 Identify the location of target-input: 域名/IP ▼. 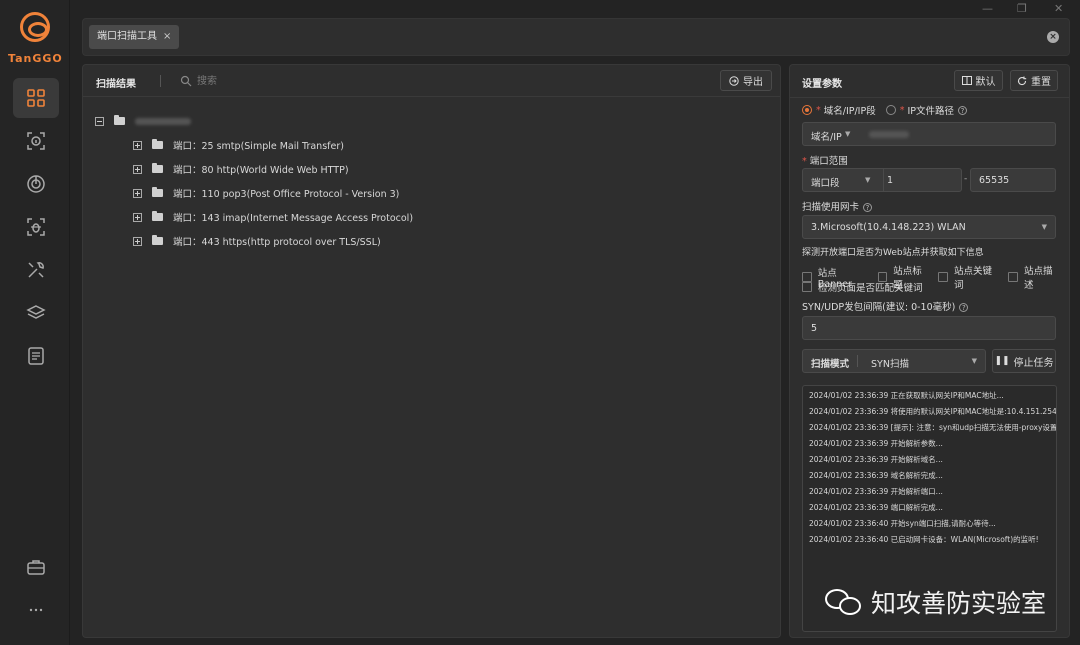
(929, 134).